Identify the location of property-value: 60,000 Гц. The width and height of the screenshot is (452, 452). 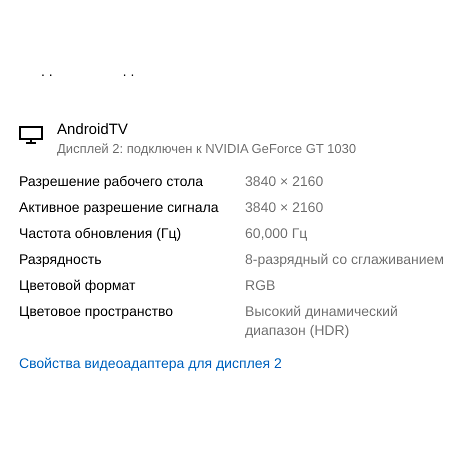
(276, 233).